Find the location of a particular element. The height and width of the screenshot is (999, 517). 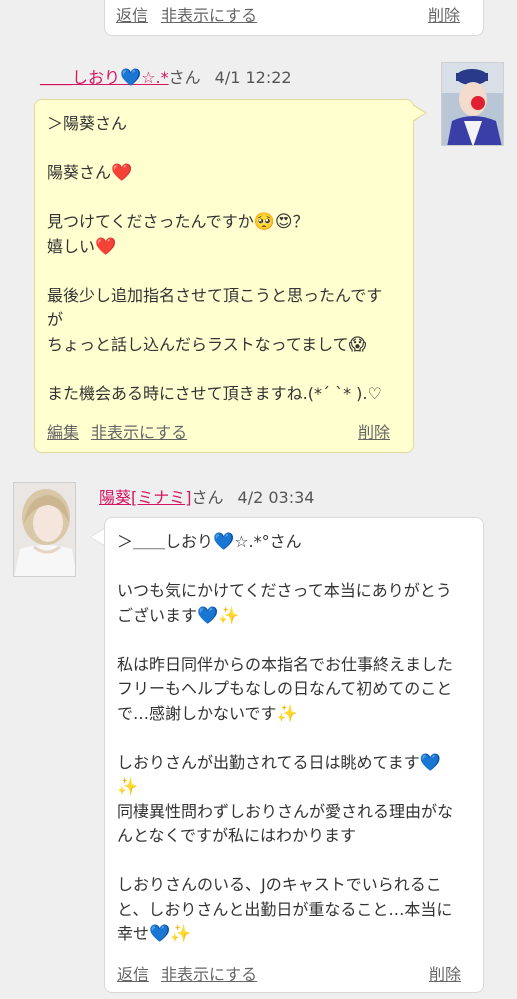

message-line: 幸せ💙✨ is located at coordinates (154, 934).